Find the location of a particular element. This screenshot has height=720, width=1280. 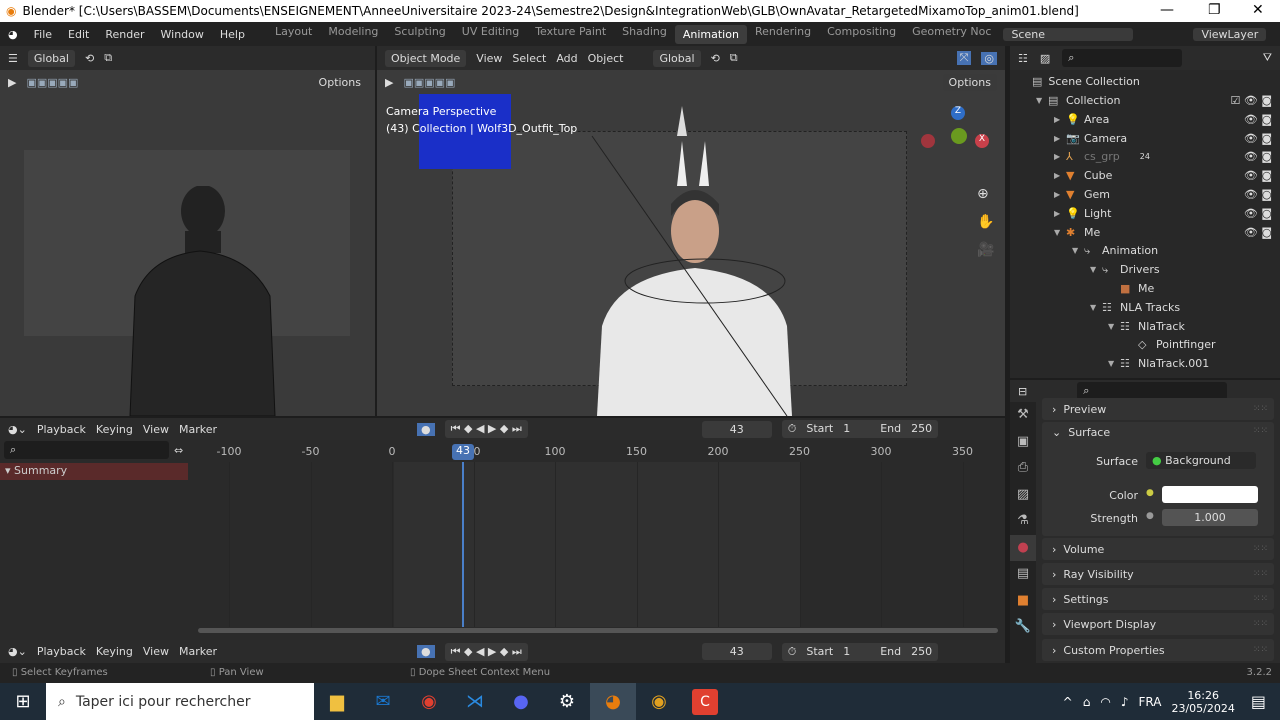

outliner-item: ▶ ▼ Gem 👁 ◙ is located at coordinates (1145, 194).